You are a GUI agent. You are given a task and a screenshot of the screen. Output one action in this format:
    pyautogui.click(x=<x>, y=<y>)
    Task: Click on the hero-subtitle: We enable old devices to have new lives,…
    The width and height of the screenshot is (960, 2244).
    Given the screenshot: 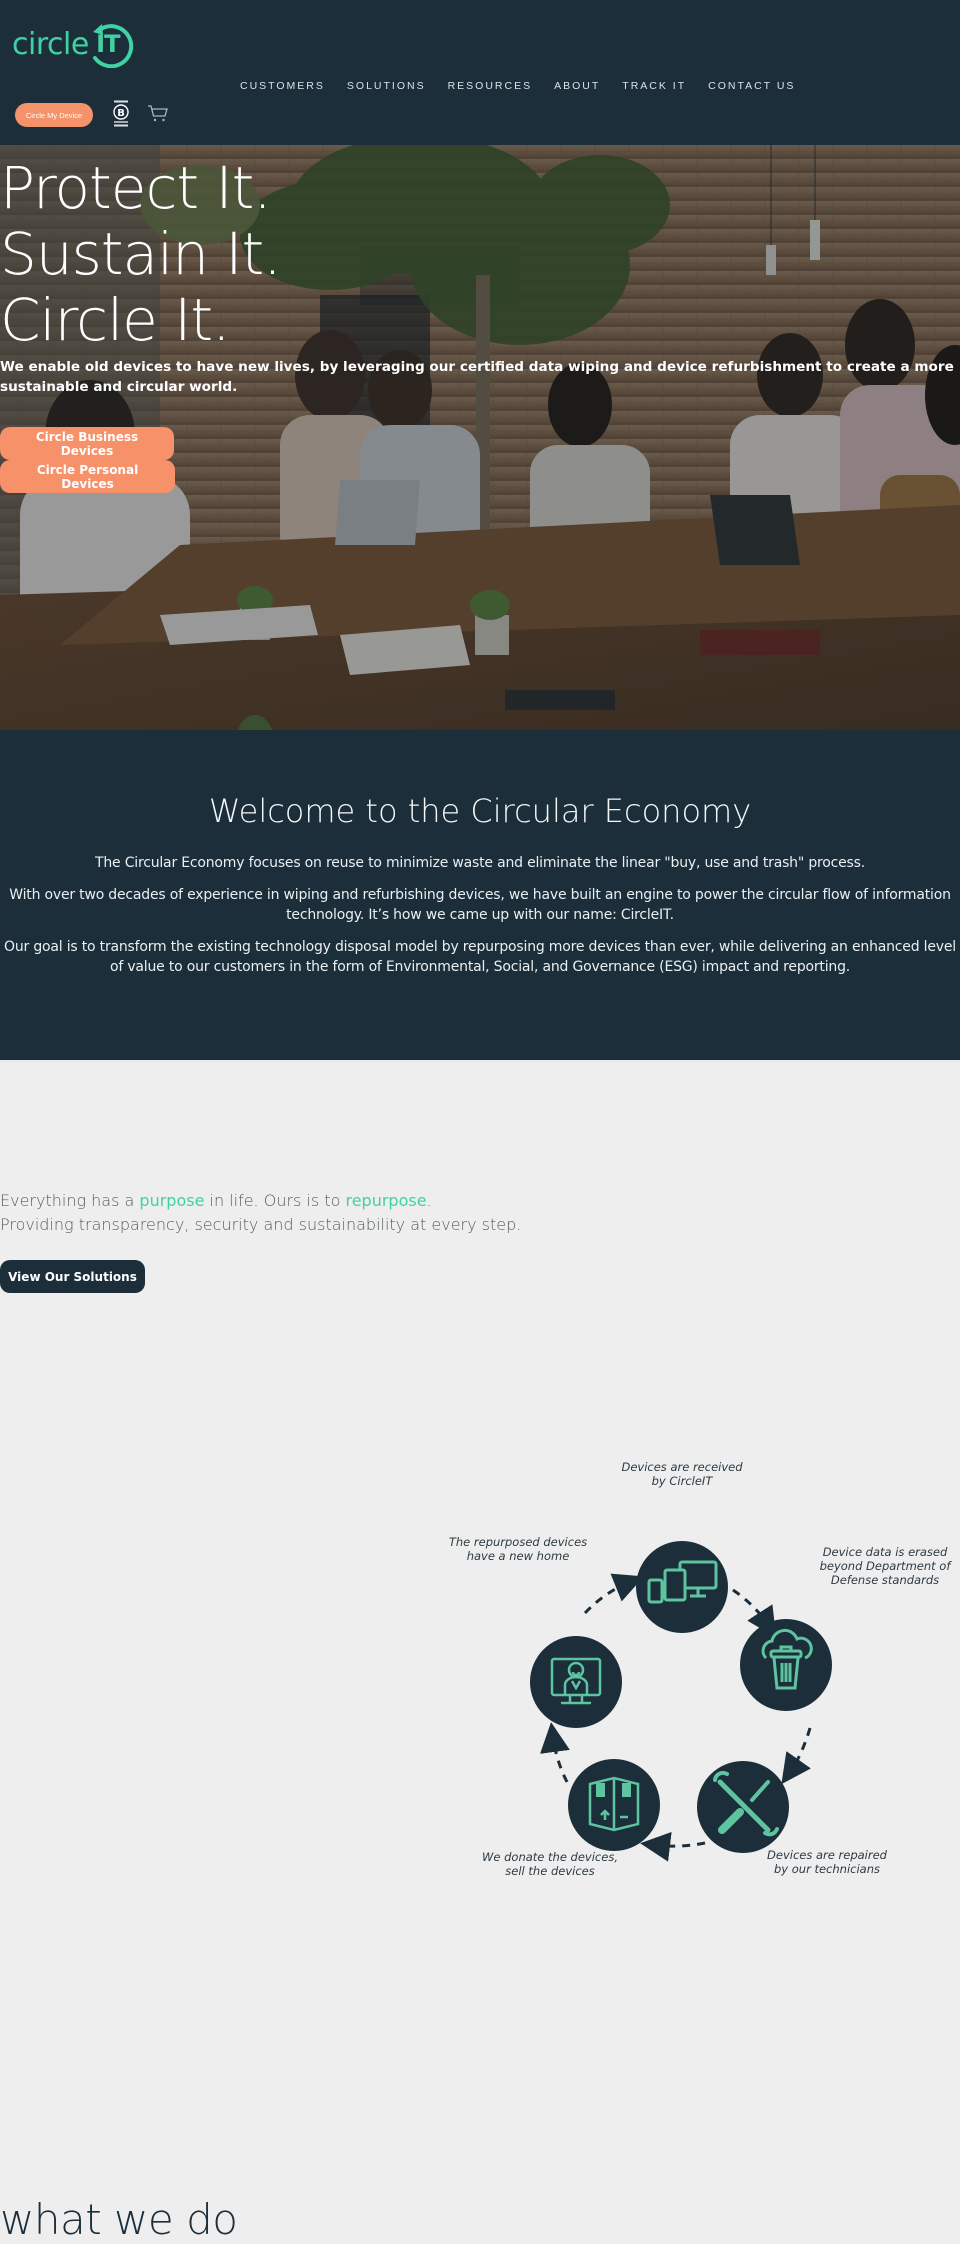 What is the action you would take?
    pyautogui.click(x=477, y=377)
    